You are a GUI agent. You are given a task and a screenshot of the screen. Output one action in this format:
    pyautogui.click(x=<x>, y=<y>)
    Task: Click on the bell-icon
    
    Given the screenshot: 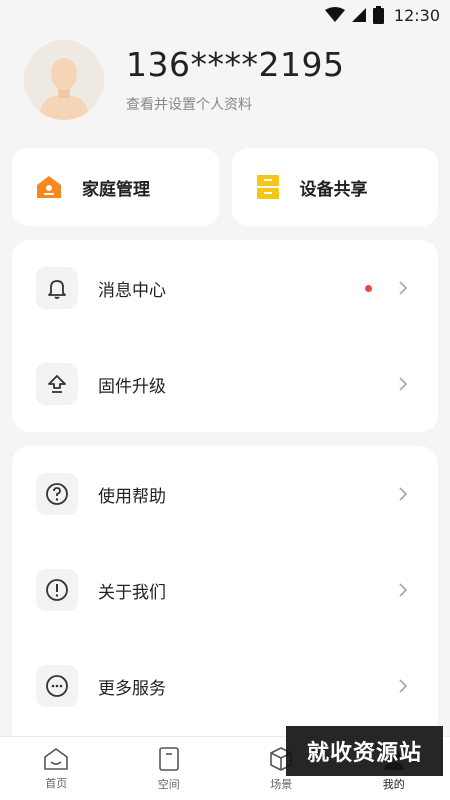 What is the action you would take?
    pyautogui.click(x=57, y=289)
    